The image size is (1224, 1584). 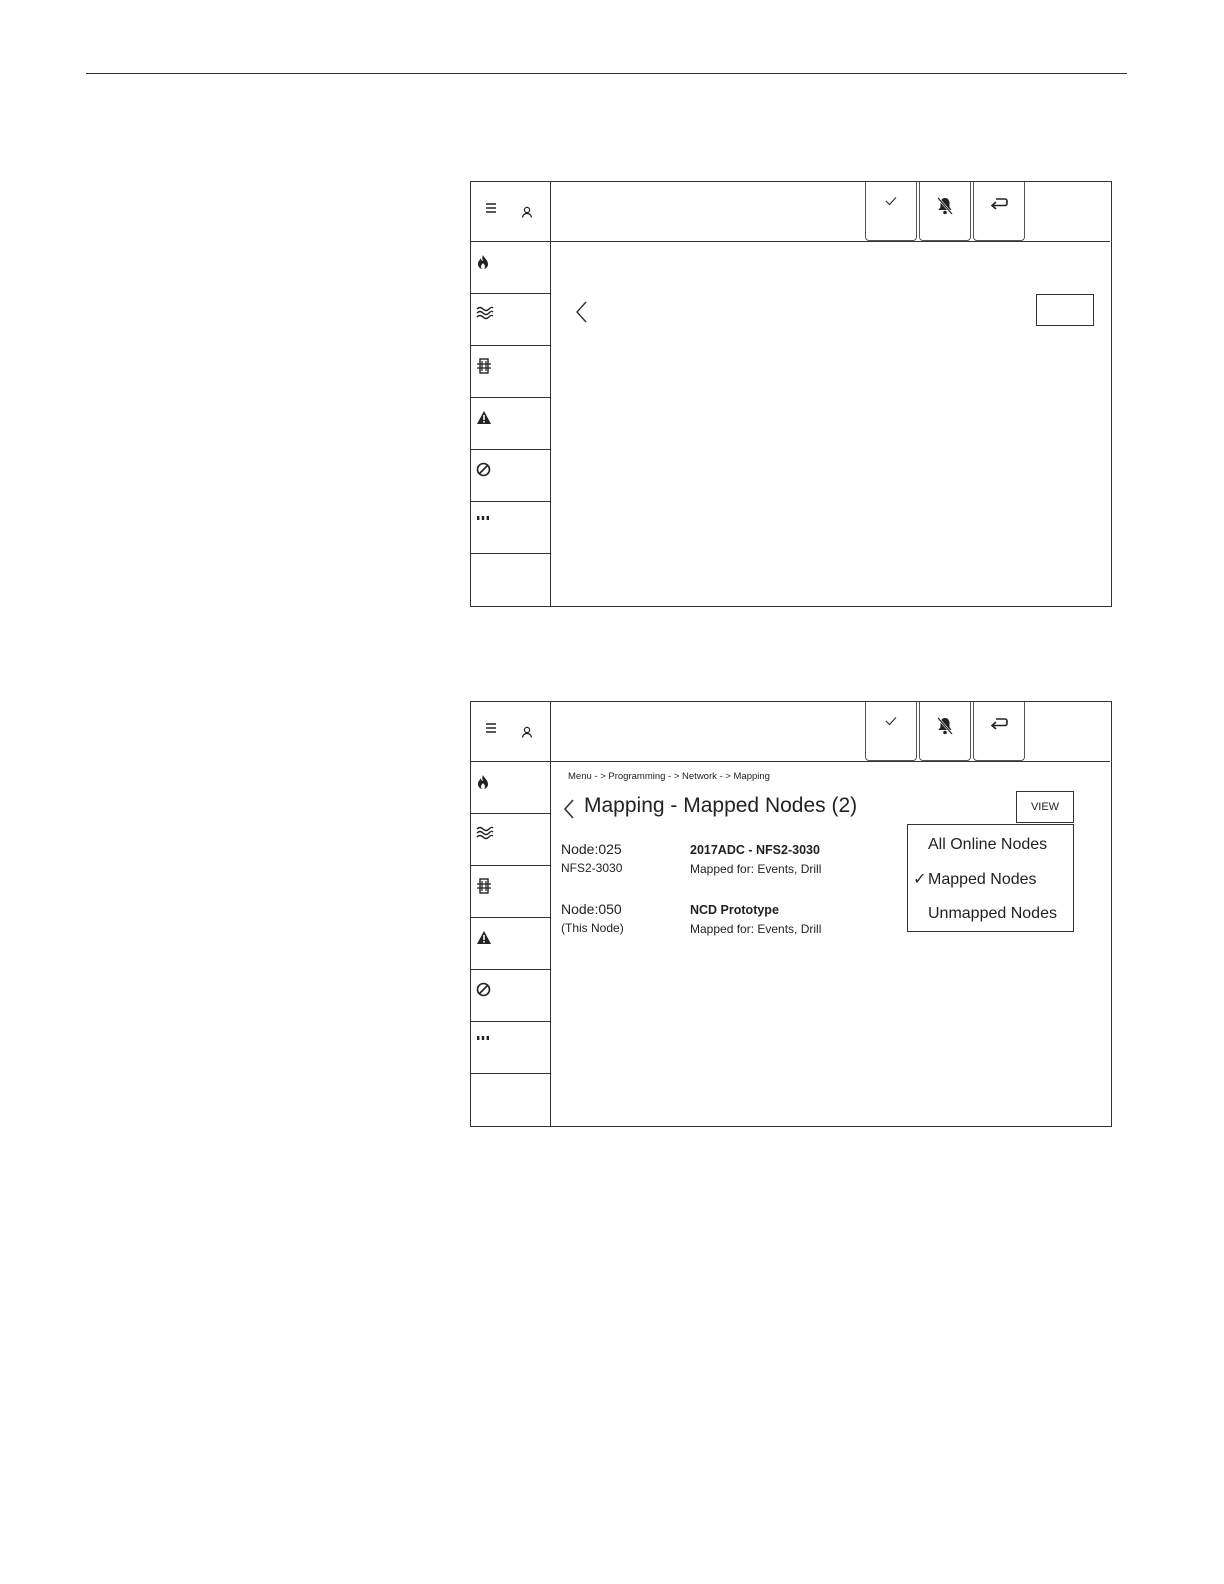 What do you see at coordinates (1065, 310) in the screenshot?
I see `view-button-placeholder` at bounding box center [1065, 310].